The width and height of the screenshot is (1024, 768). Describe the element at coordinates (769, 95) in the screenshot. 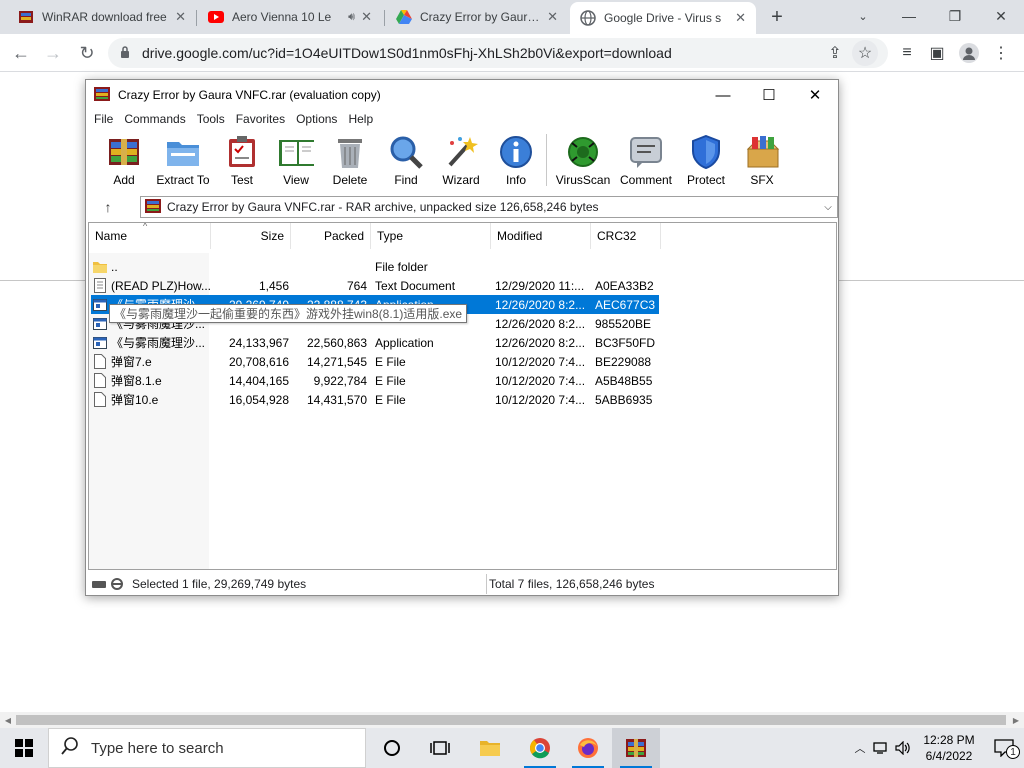

I see `winrar-maximize-button: ☐` at that location.